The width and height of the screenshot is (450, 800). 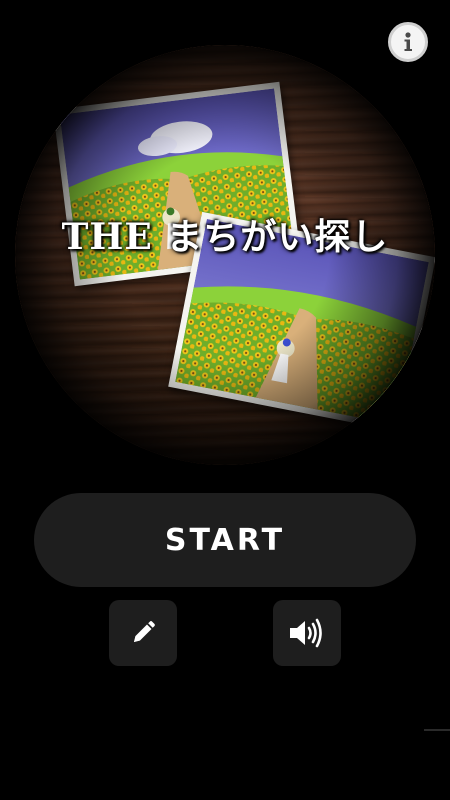 I want to click on start-button: START, so click(x=225, y=540).